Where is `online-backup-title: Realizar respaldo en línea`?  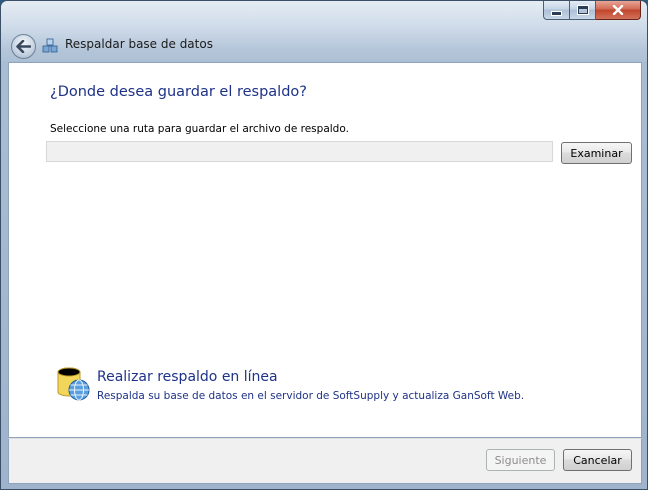
online-backup-title: Realizar respaldo en línea is located at coordinates (187, 377).